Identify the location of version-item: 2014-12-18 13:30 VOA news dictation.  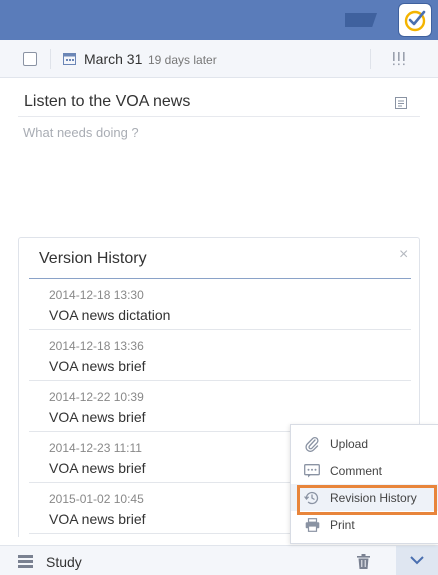
(220, 304).